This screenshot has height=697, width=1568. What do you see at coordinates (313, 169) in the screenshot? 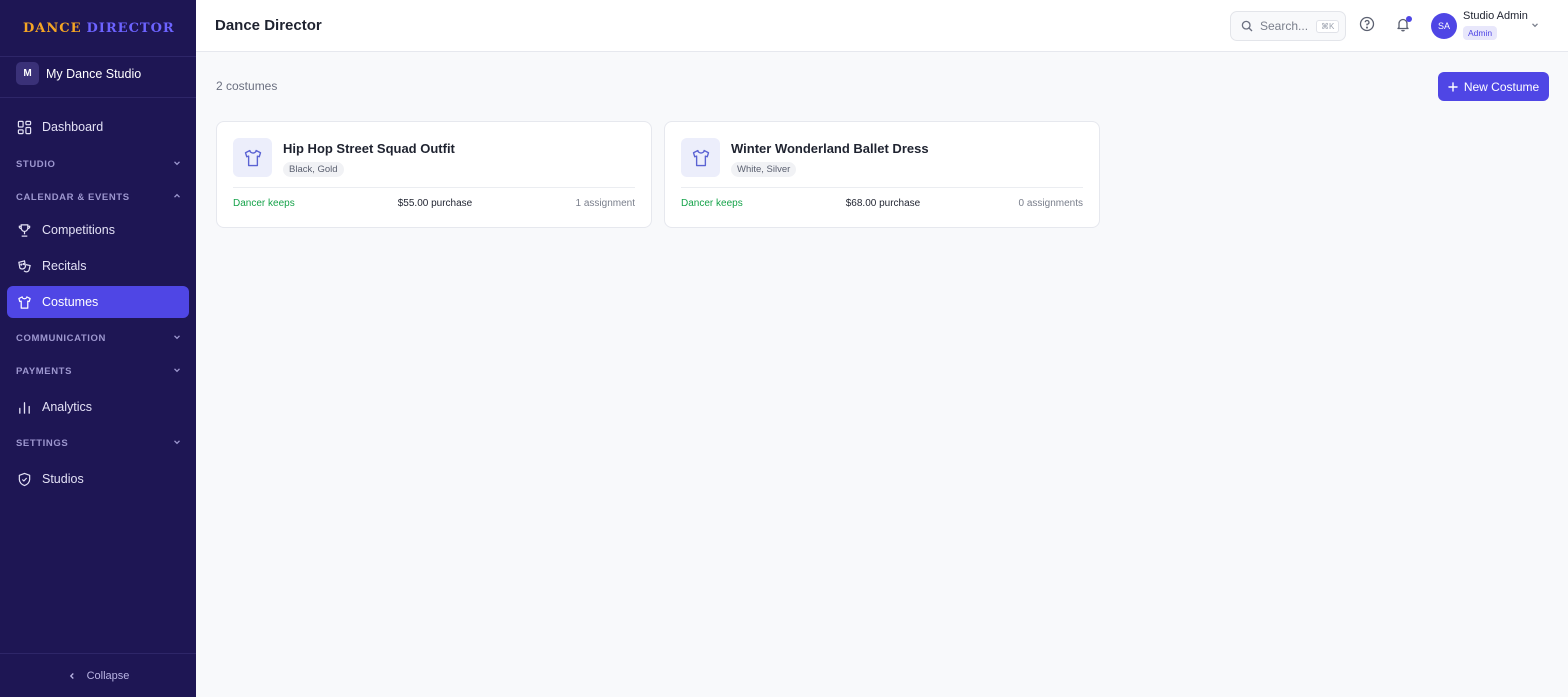
I see `costume-colors-badge: Black, Gold` at bounding box center [313, 169].